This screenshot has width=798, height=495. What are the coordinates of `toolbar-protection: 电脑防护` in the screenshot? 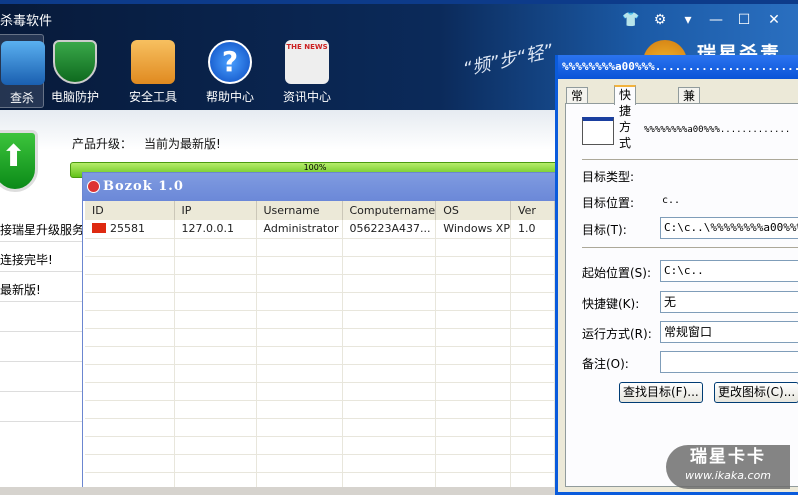 It's located at (75, 71).